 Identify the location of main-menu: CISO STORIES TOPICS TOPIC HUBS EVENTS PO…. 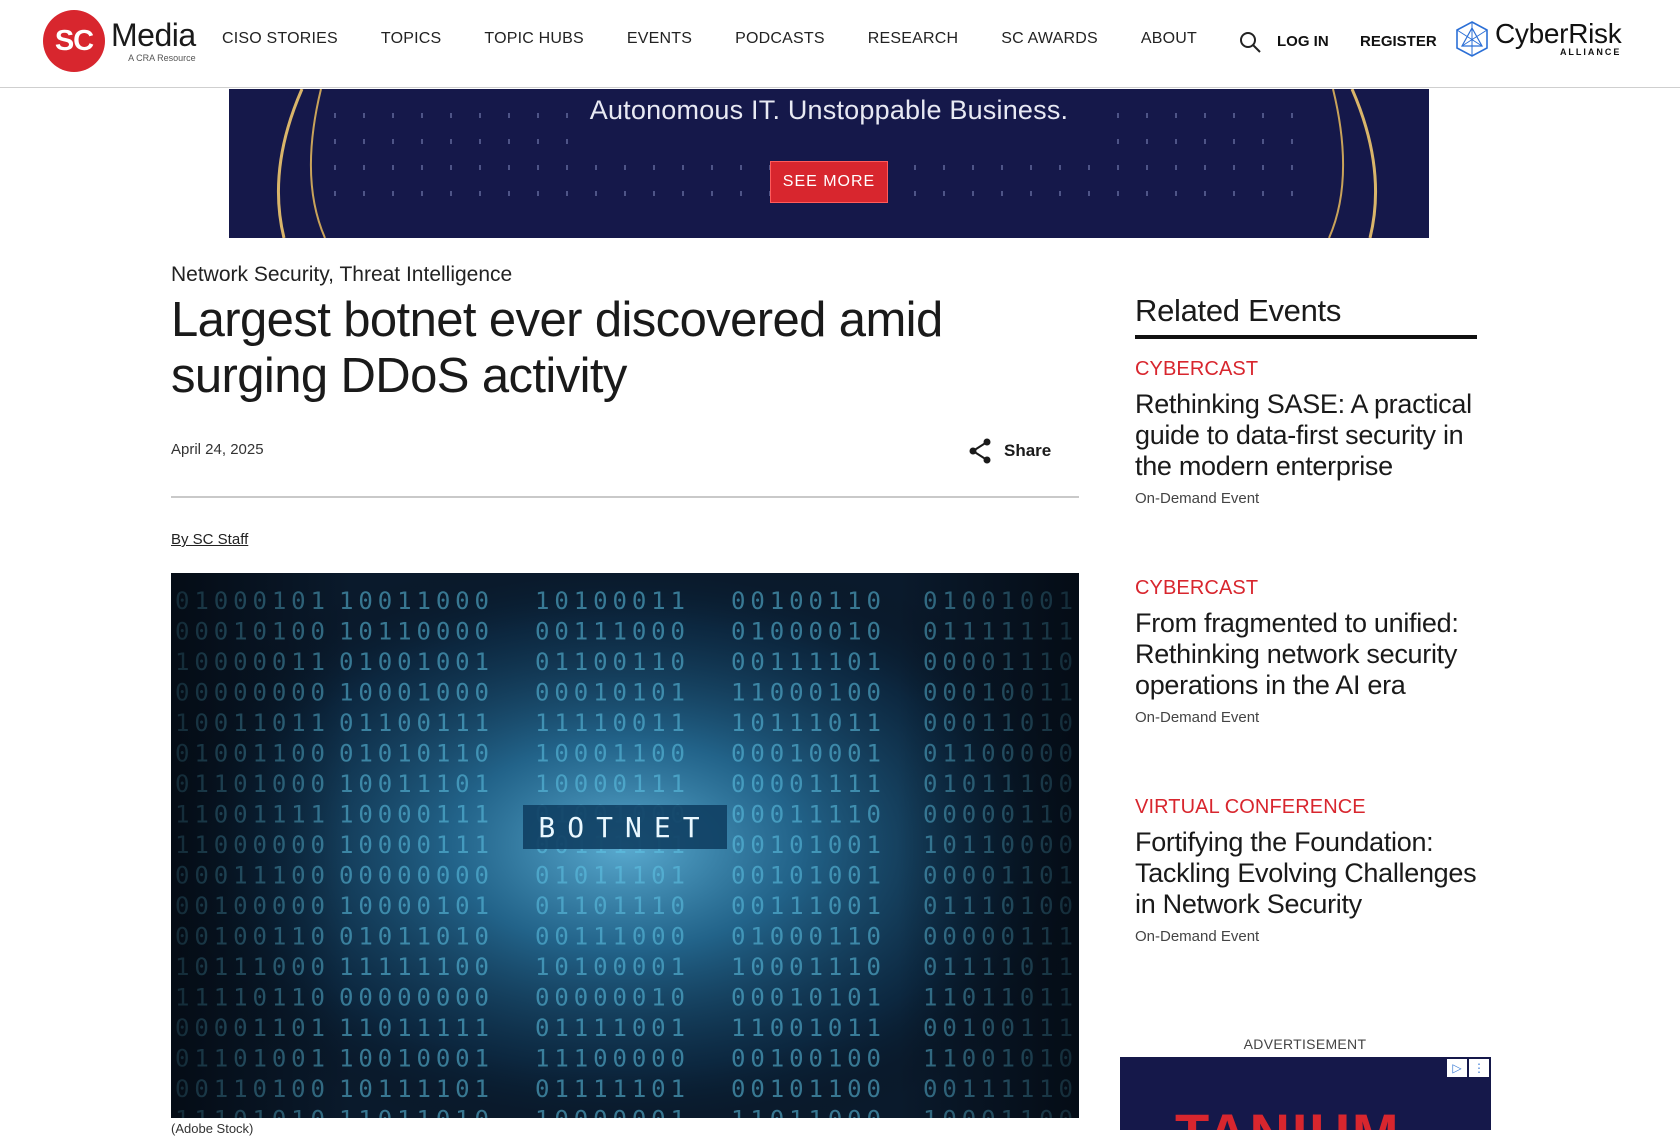
(731, 39).